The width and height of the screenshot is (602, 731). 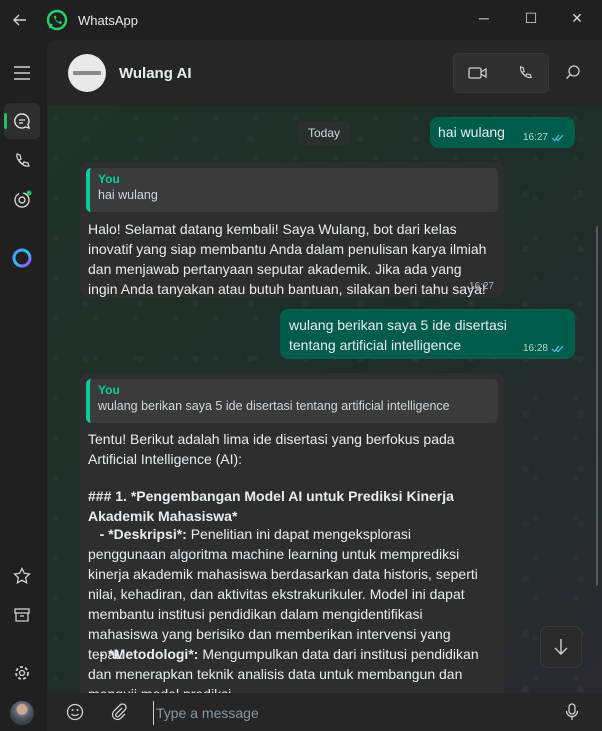 I want to click on bullet-label: - *Metodologi*:, so click(x=149, y=654).